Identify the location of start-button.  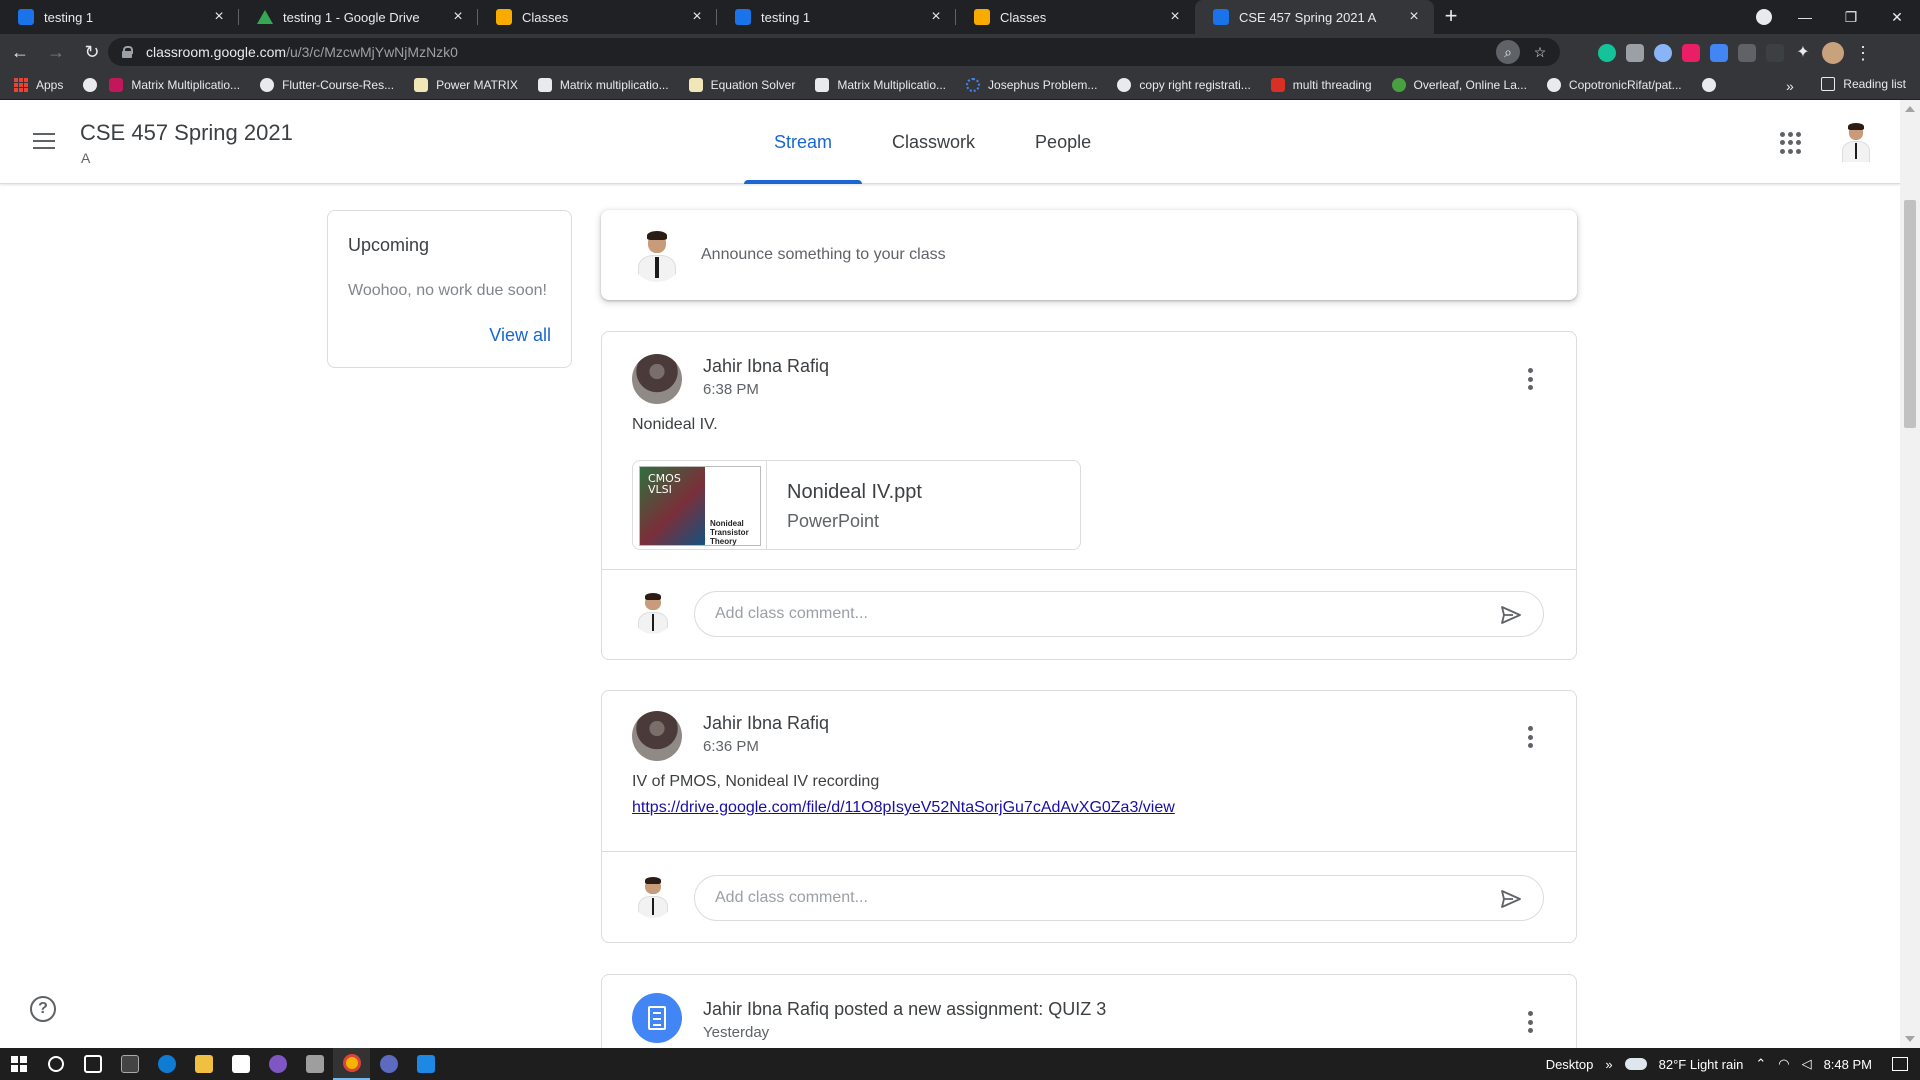
(18, 1064).